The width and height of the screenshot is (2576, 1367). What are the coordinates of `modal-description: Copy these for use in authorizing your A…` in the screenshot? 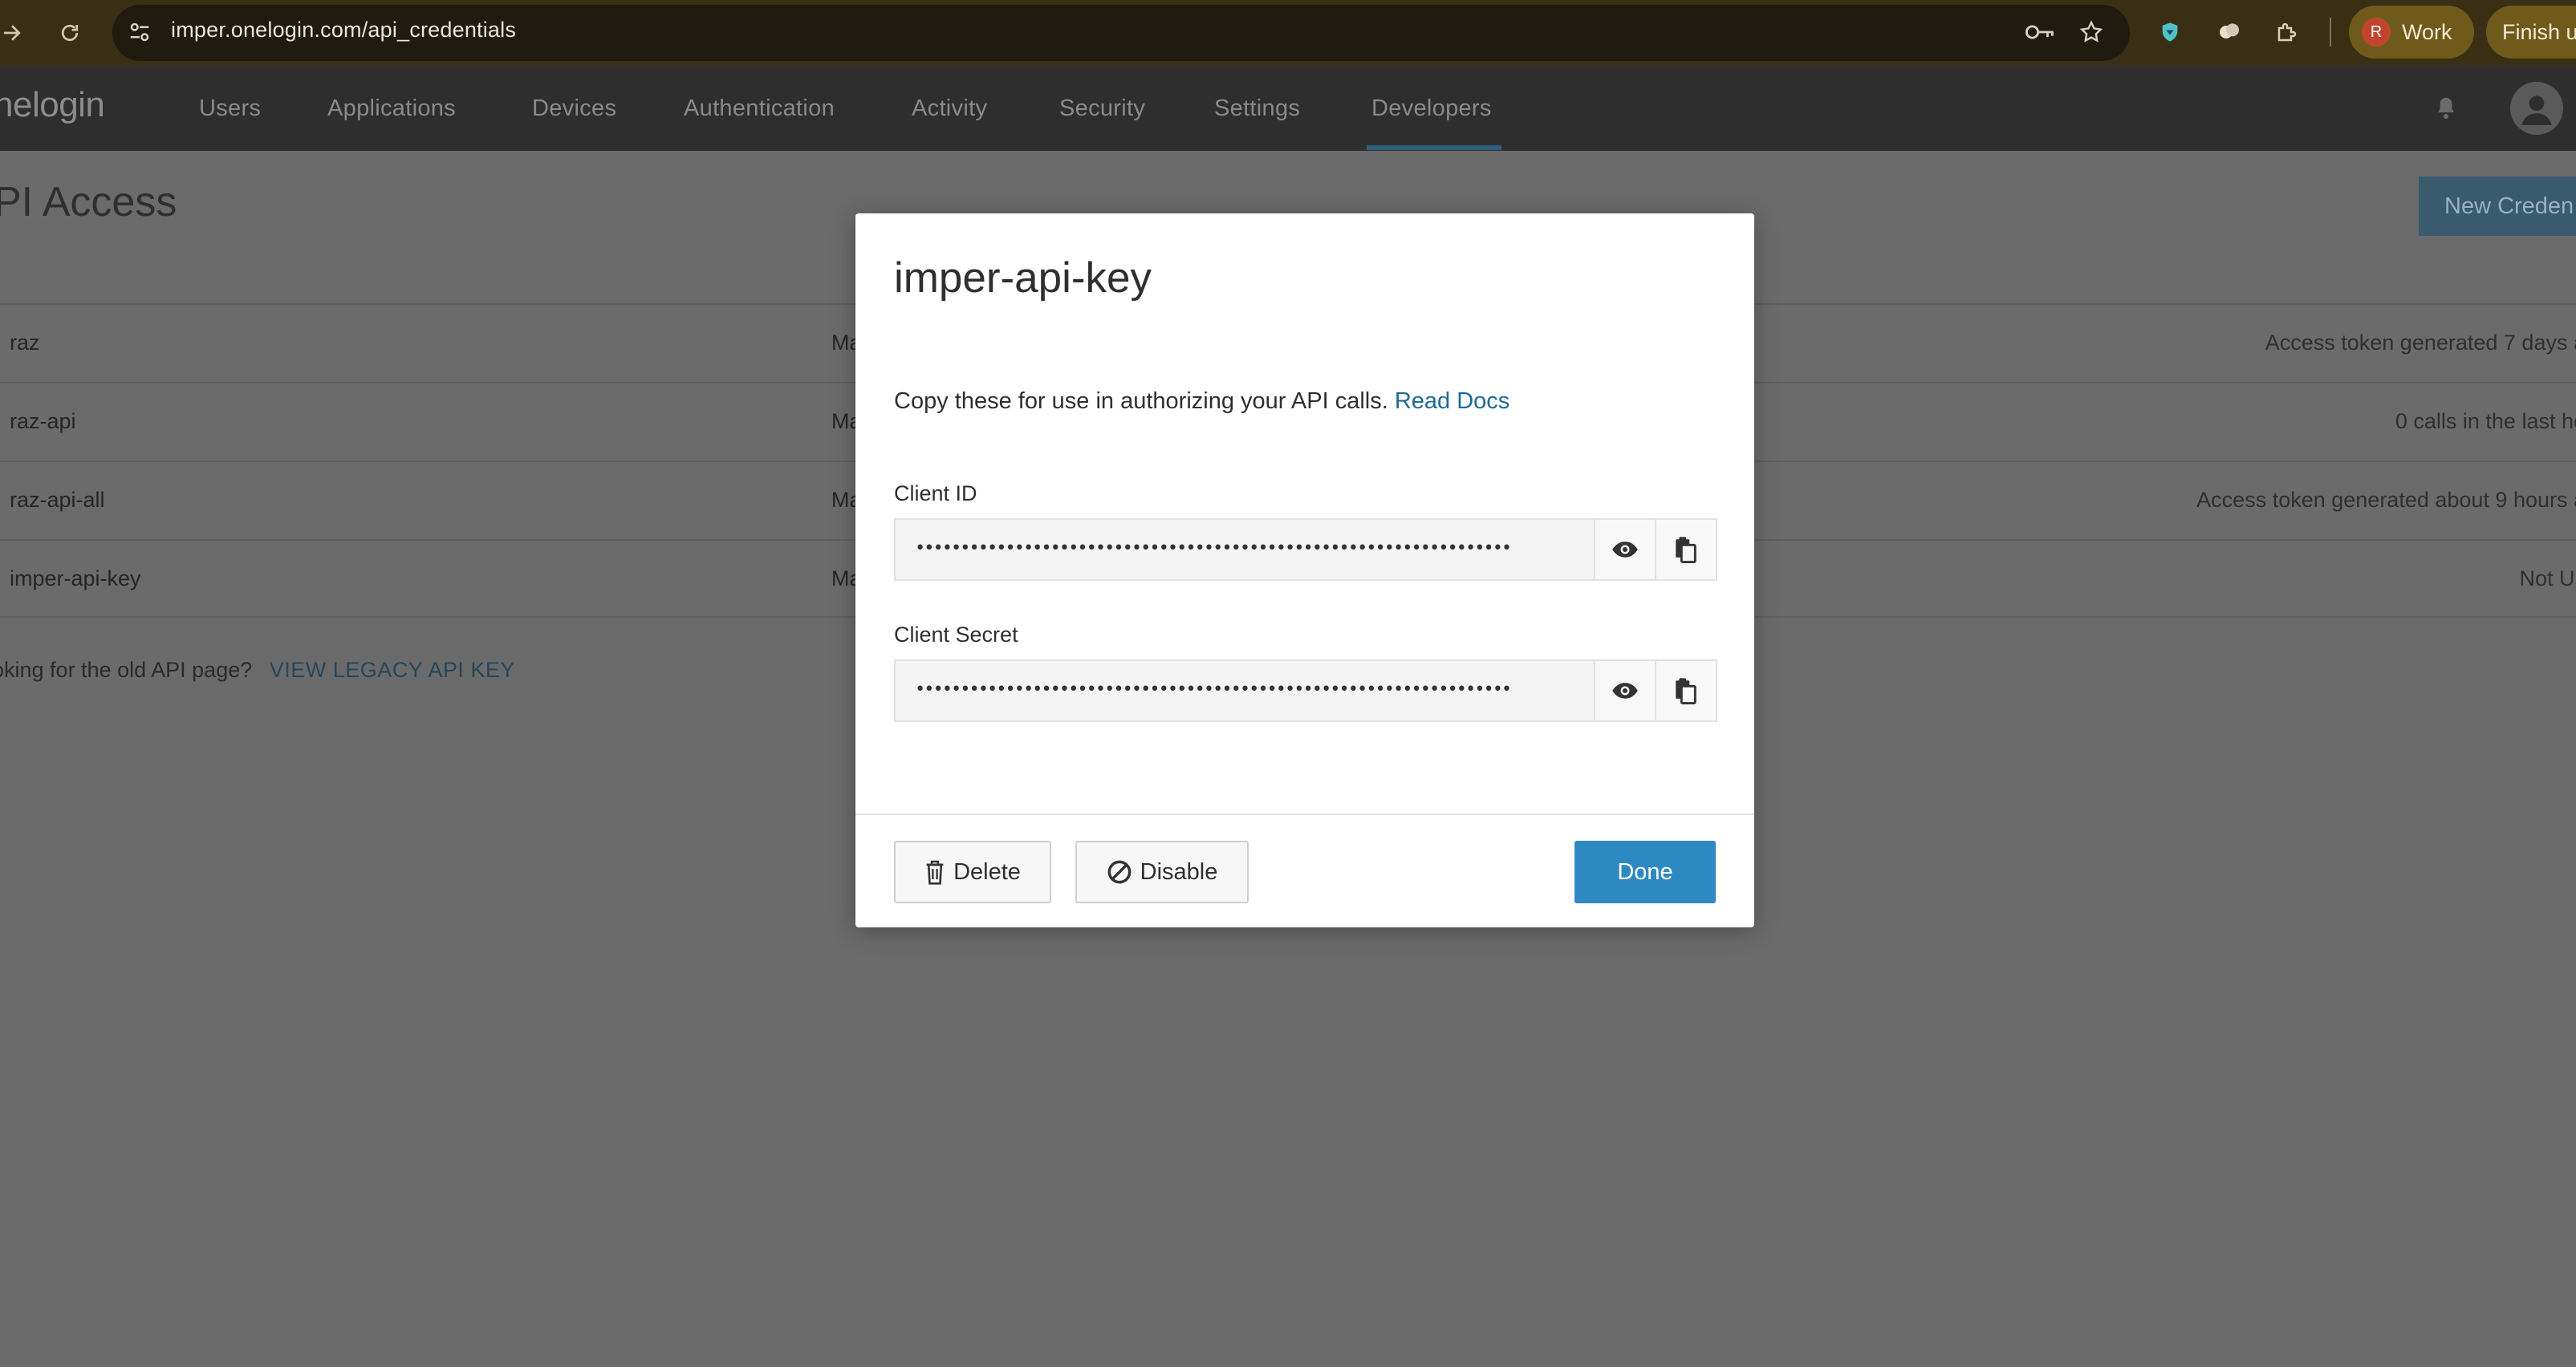 It's located at (1201, 401).